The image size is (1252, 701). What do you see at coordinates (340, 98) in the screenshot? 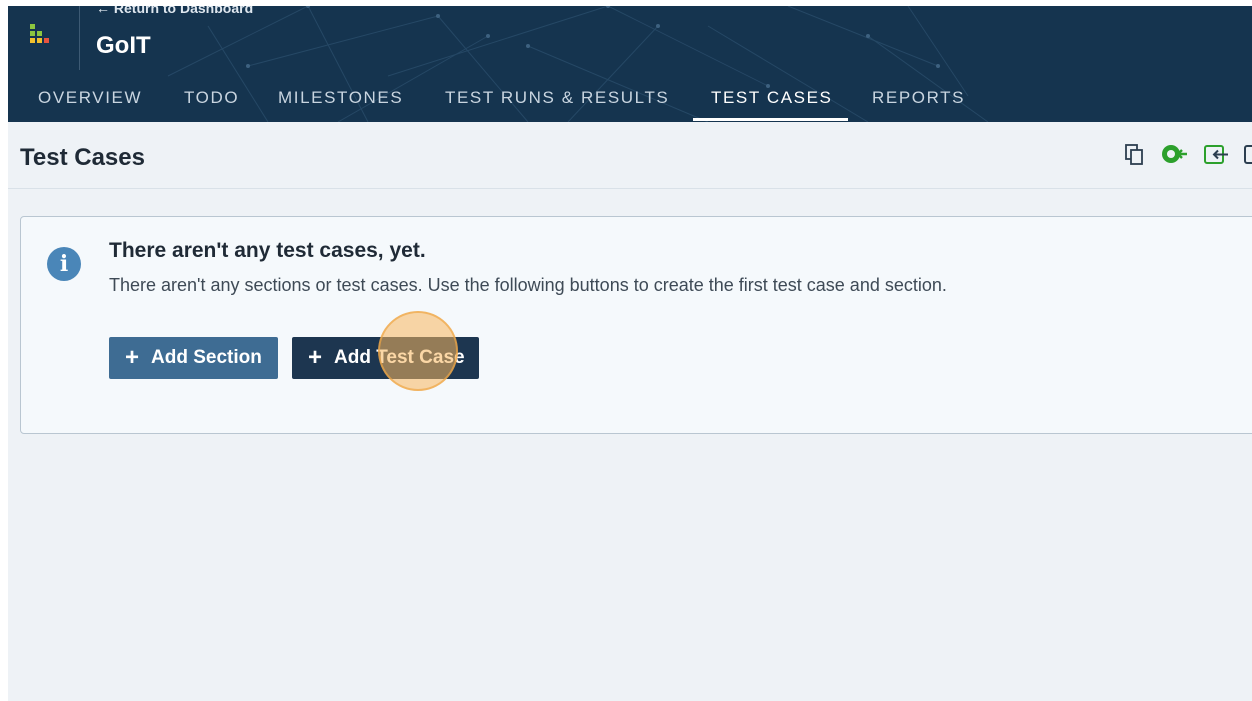
I see `tab-milestones: MILESTONES` at bounding box center [340, 98].